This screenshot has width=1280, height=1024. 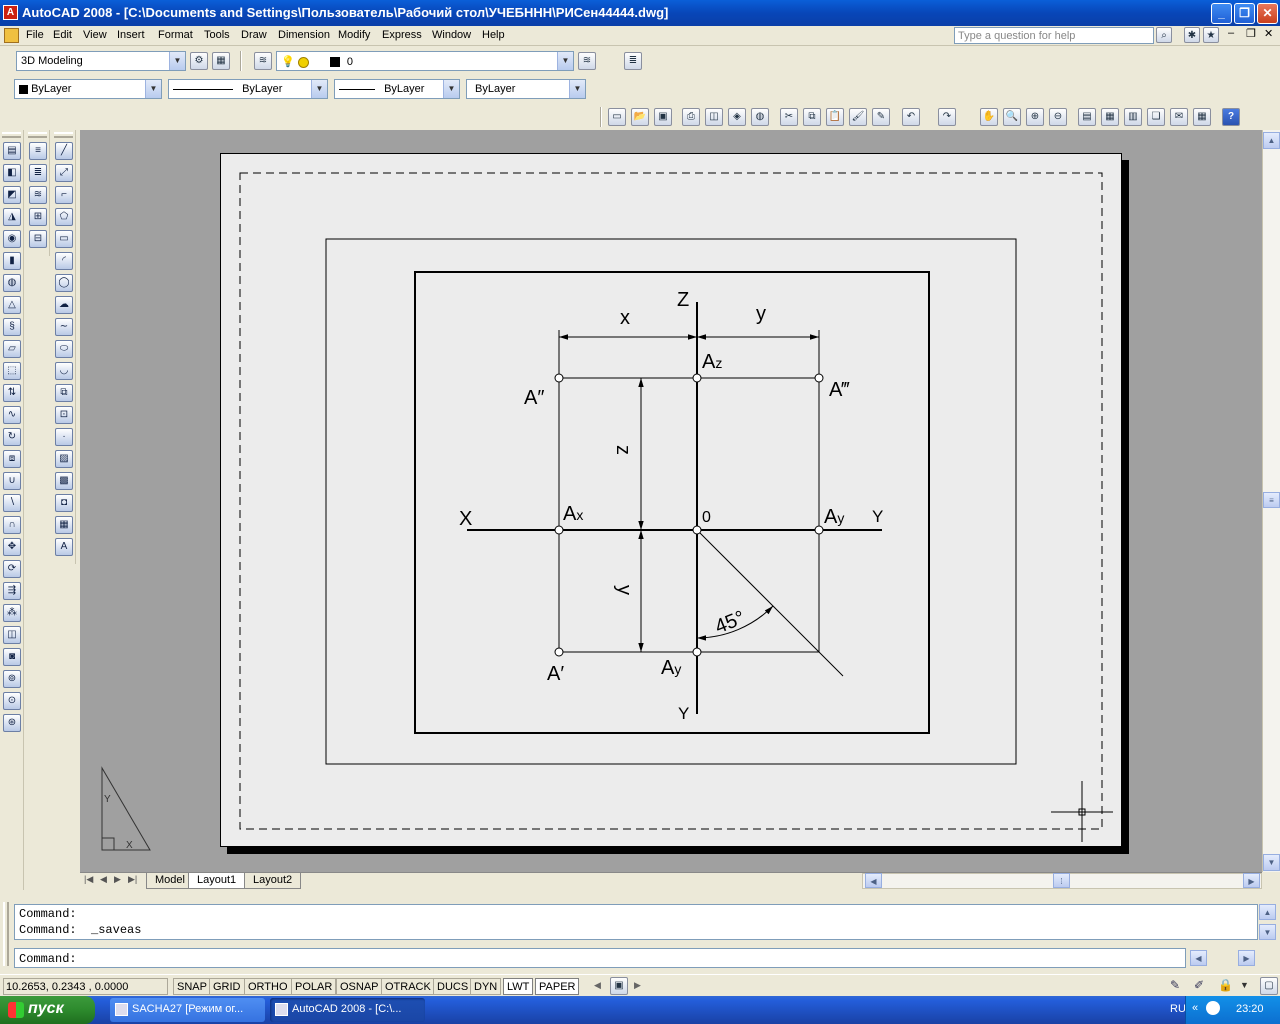 I want to click on my-workspace-icon: ▦, so click(x=221, y=61).